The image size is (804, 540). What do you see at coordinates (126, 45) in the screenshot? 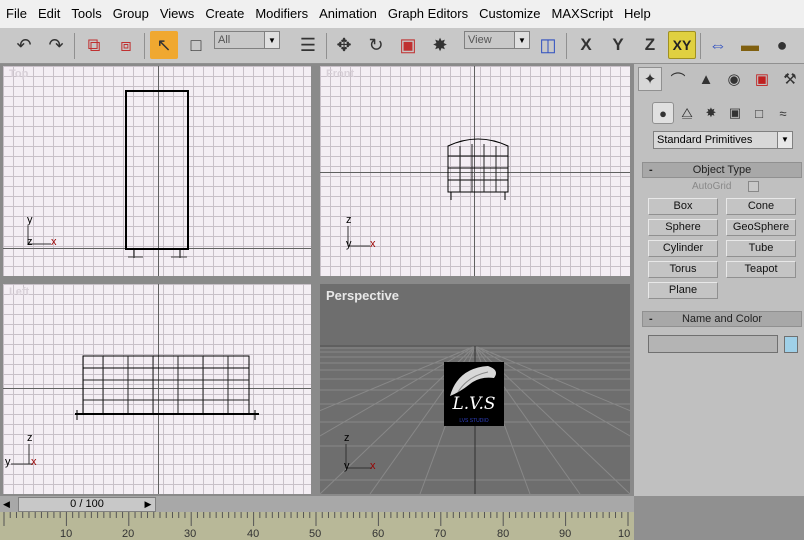
I see `unlink-selection-icon: ⧈` at bounding box center [126, 45].